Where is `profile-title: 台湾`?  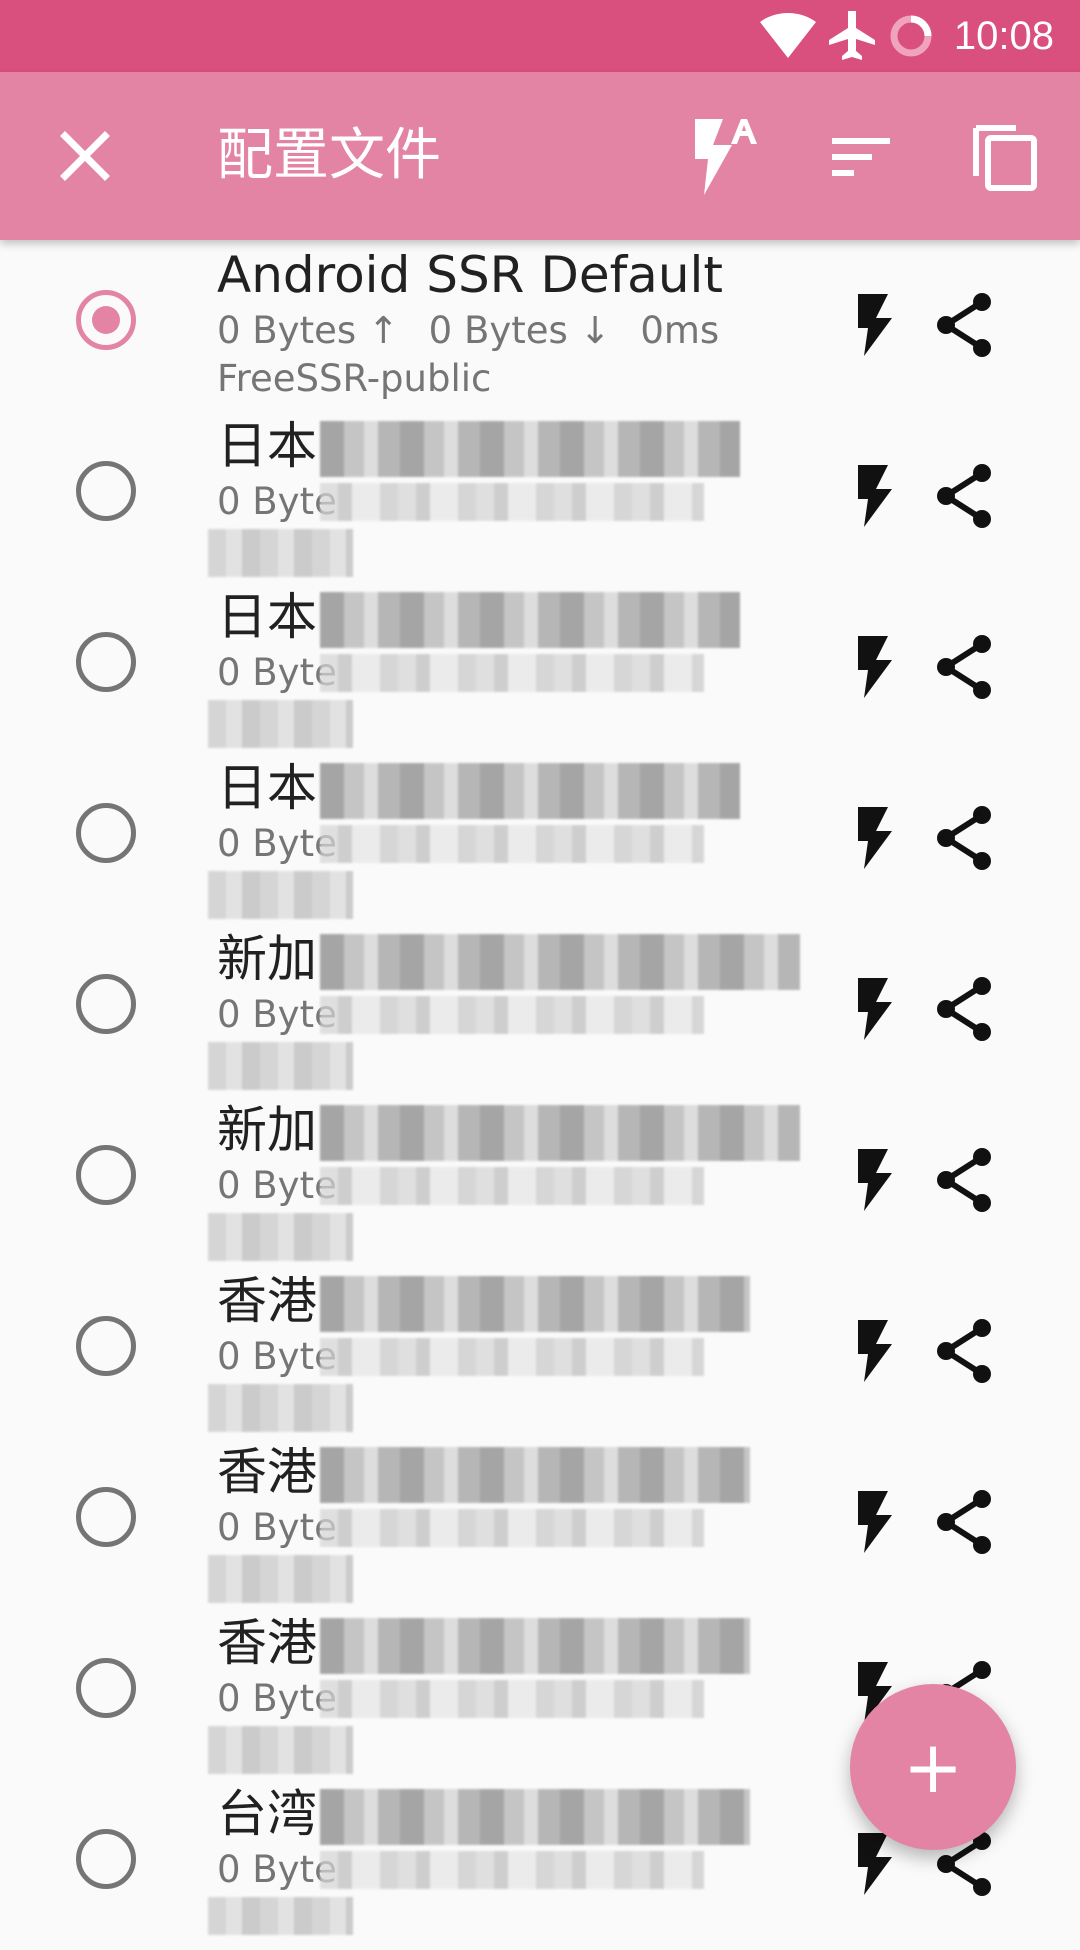 profile-title: 台湾 is located at coordinates (267, 1814).